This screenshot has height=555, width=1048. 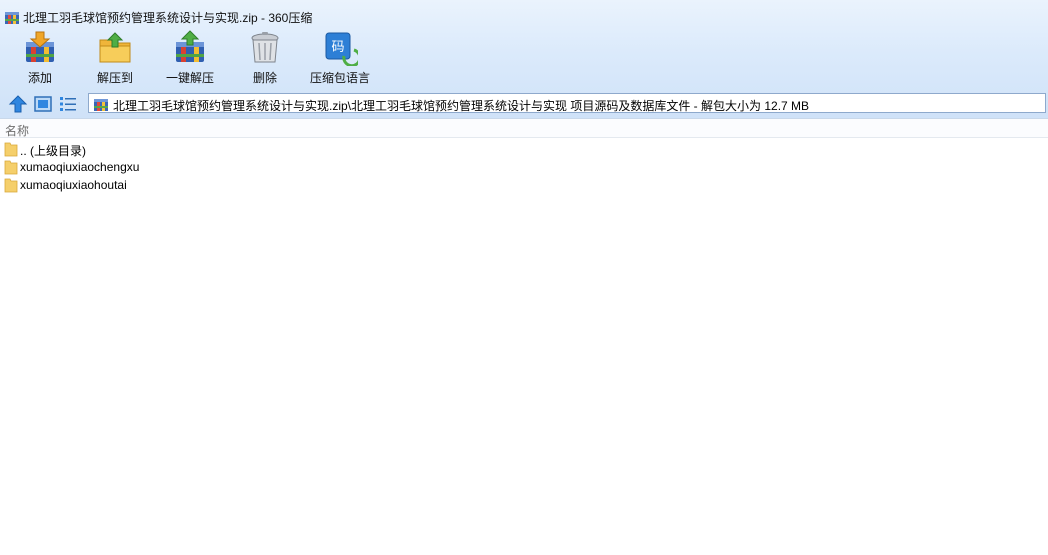 I want to click on delete-button: 删除, so click(x=265, y=59).